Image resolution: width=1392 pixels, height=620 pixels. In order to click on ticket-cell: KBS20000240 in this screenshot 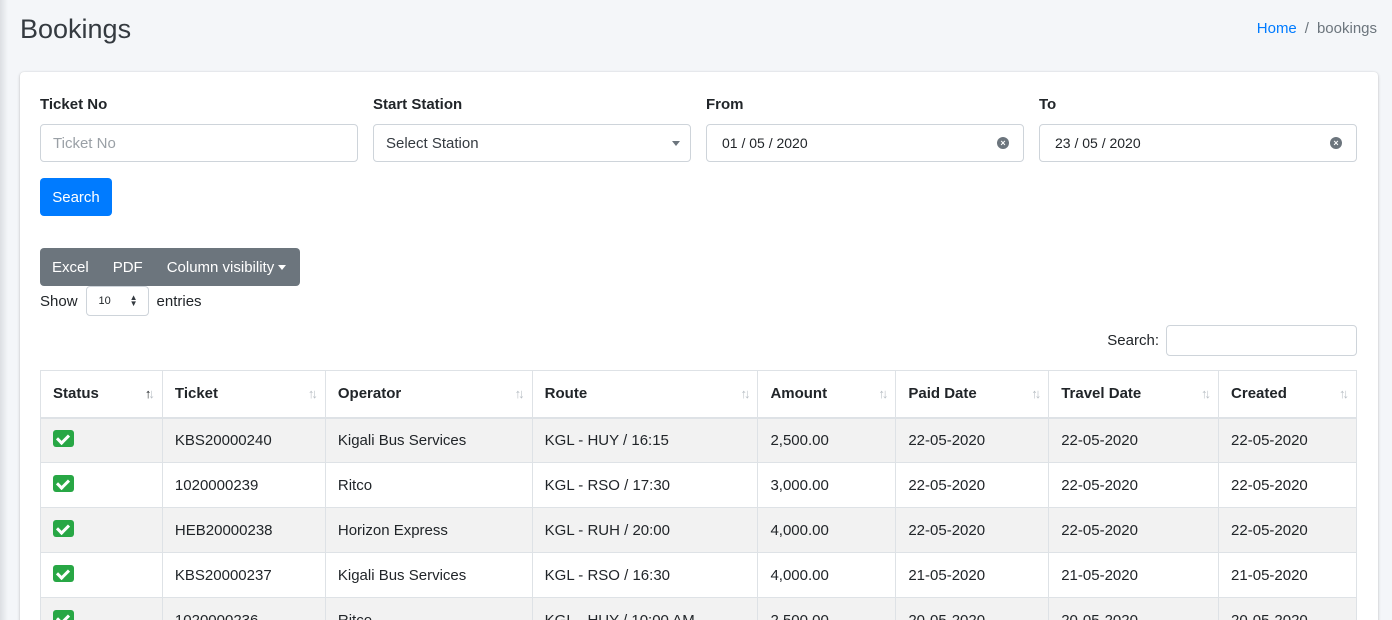, I will do `click(243, 440)`.